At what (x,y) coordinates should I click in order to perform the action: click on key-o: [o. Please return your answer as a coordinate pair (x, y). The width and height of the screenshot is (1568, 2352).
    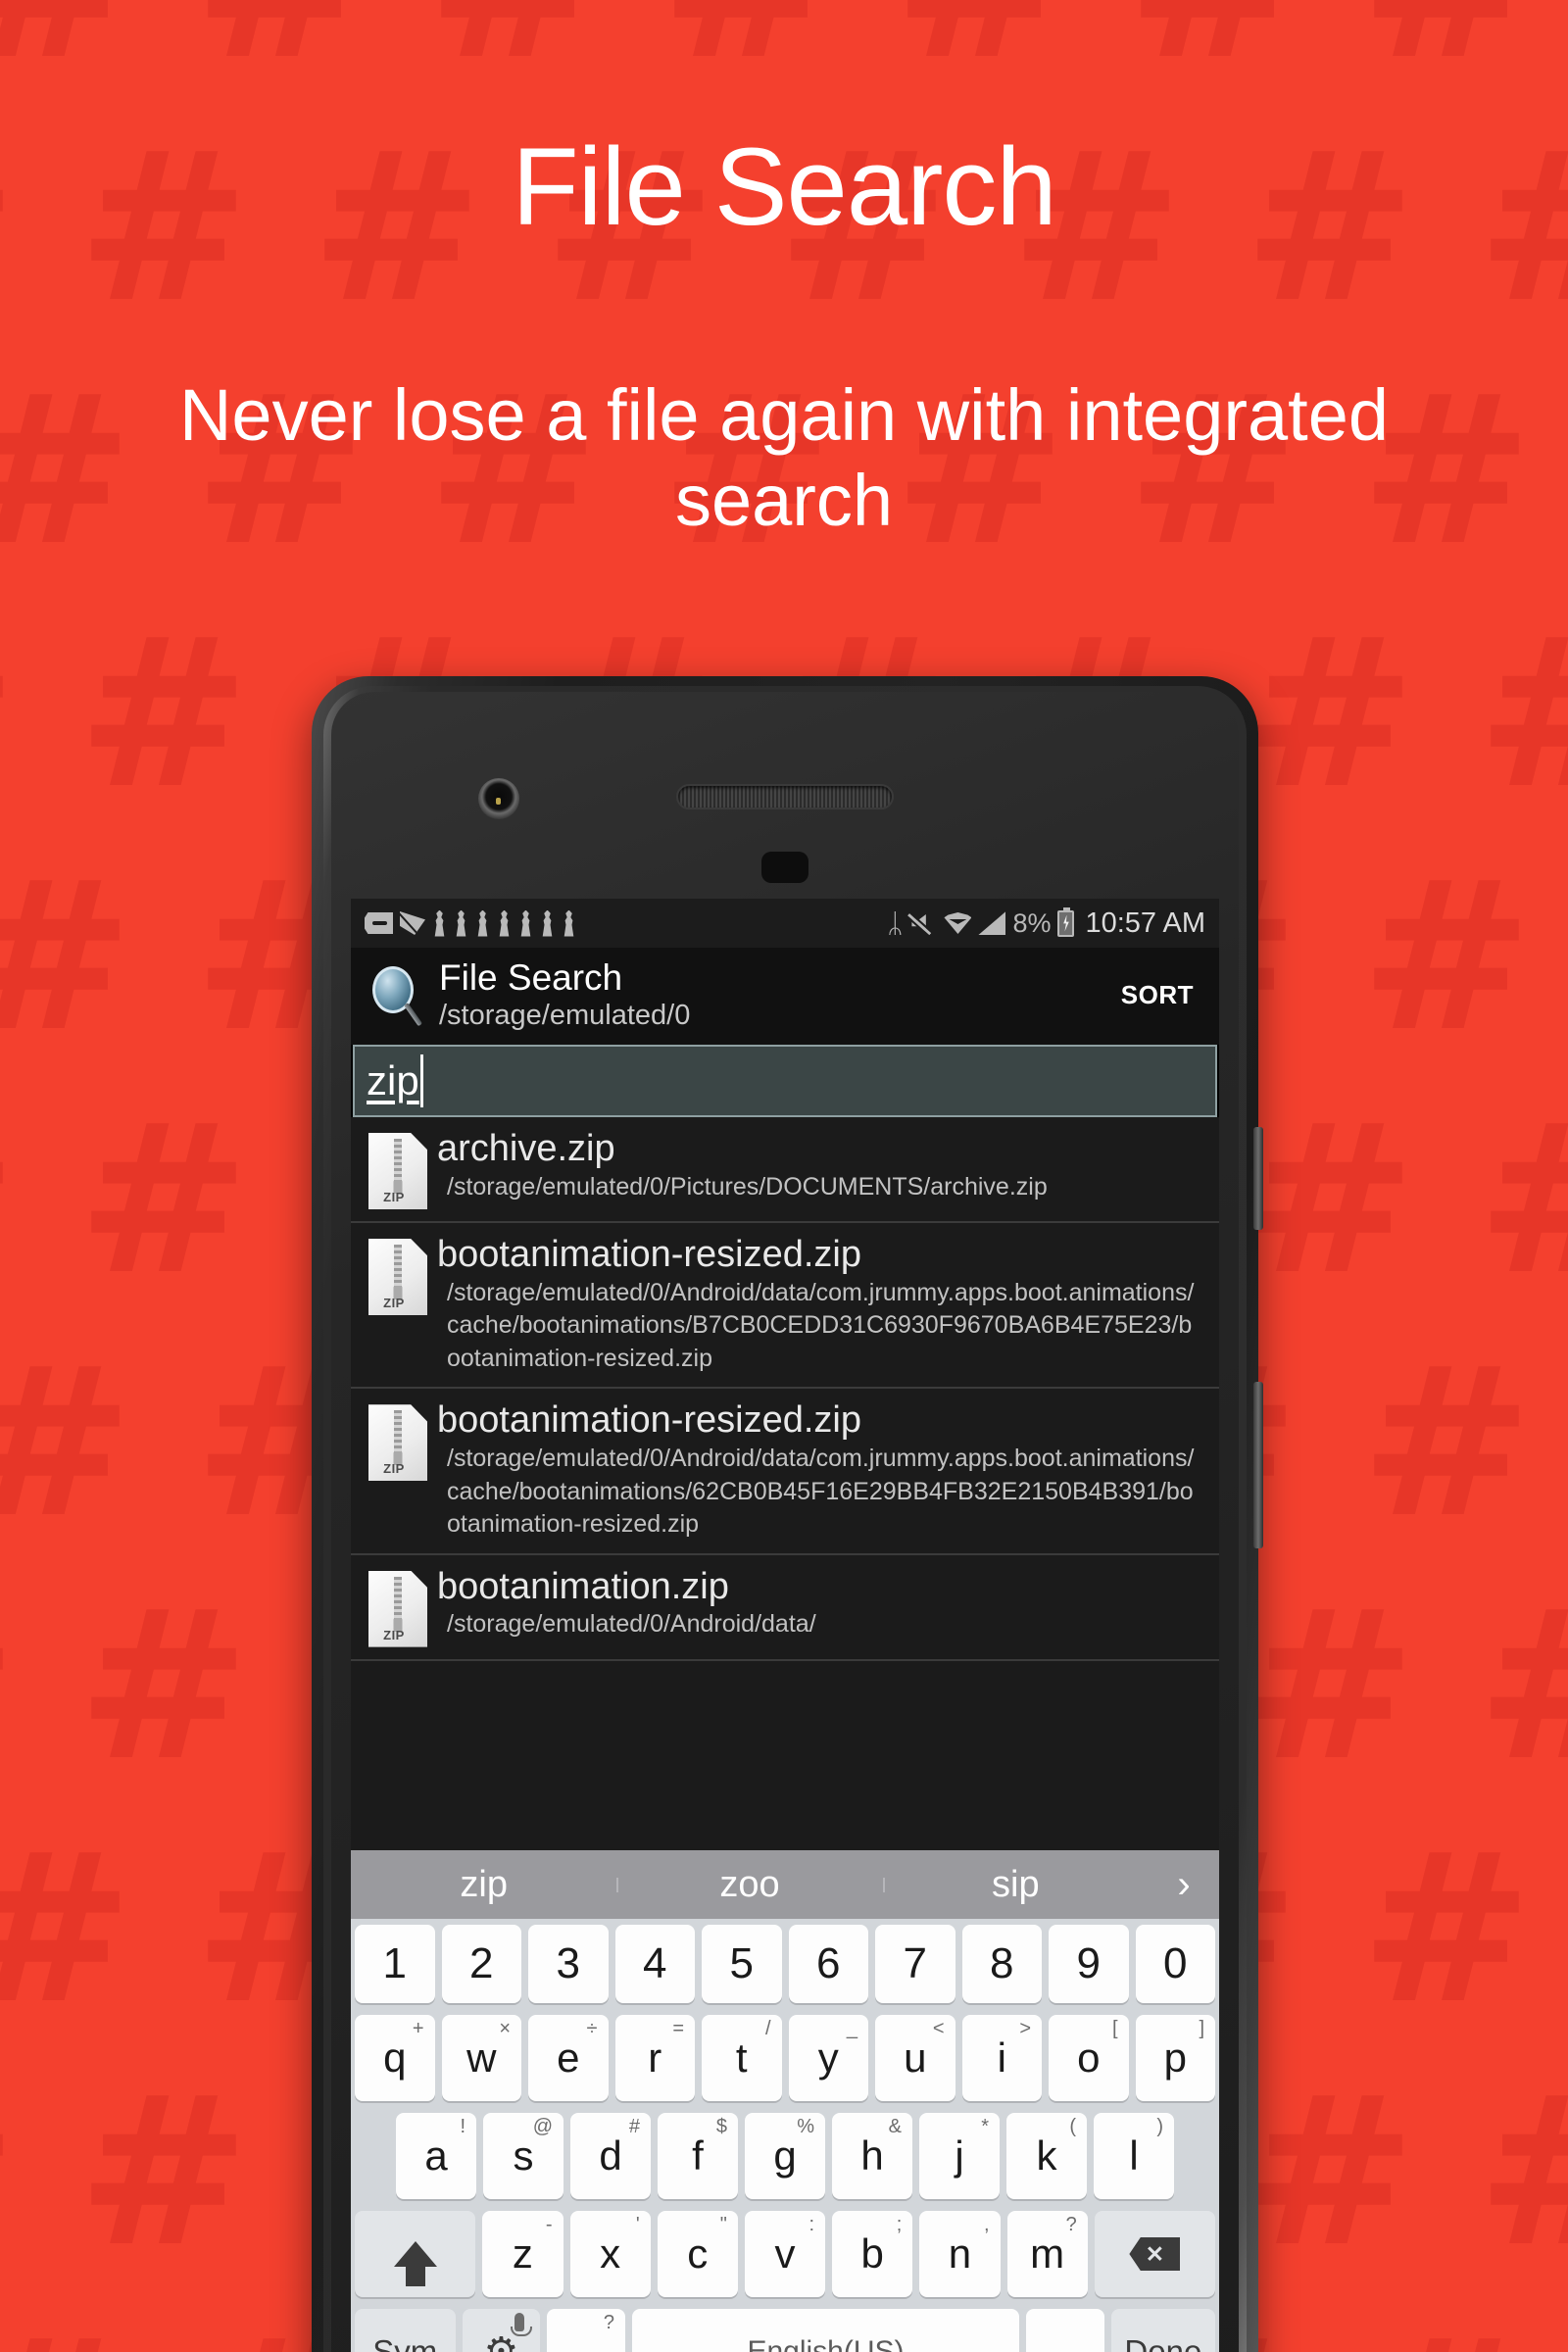
    Looking at the image, I should click on (1089, 2058).